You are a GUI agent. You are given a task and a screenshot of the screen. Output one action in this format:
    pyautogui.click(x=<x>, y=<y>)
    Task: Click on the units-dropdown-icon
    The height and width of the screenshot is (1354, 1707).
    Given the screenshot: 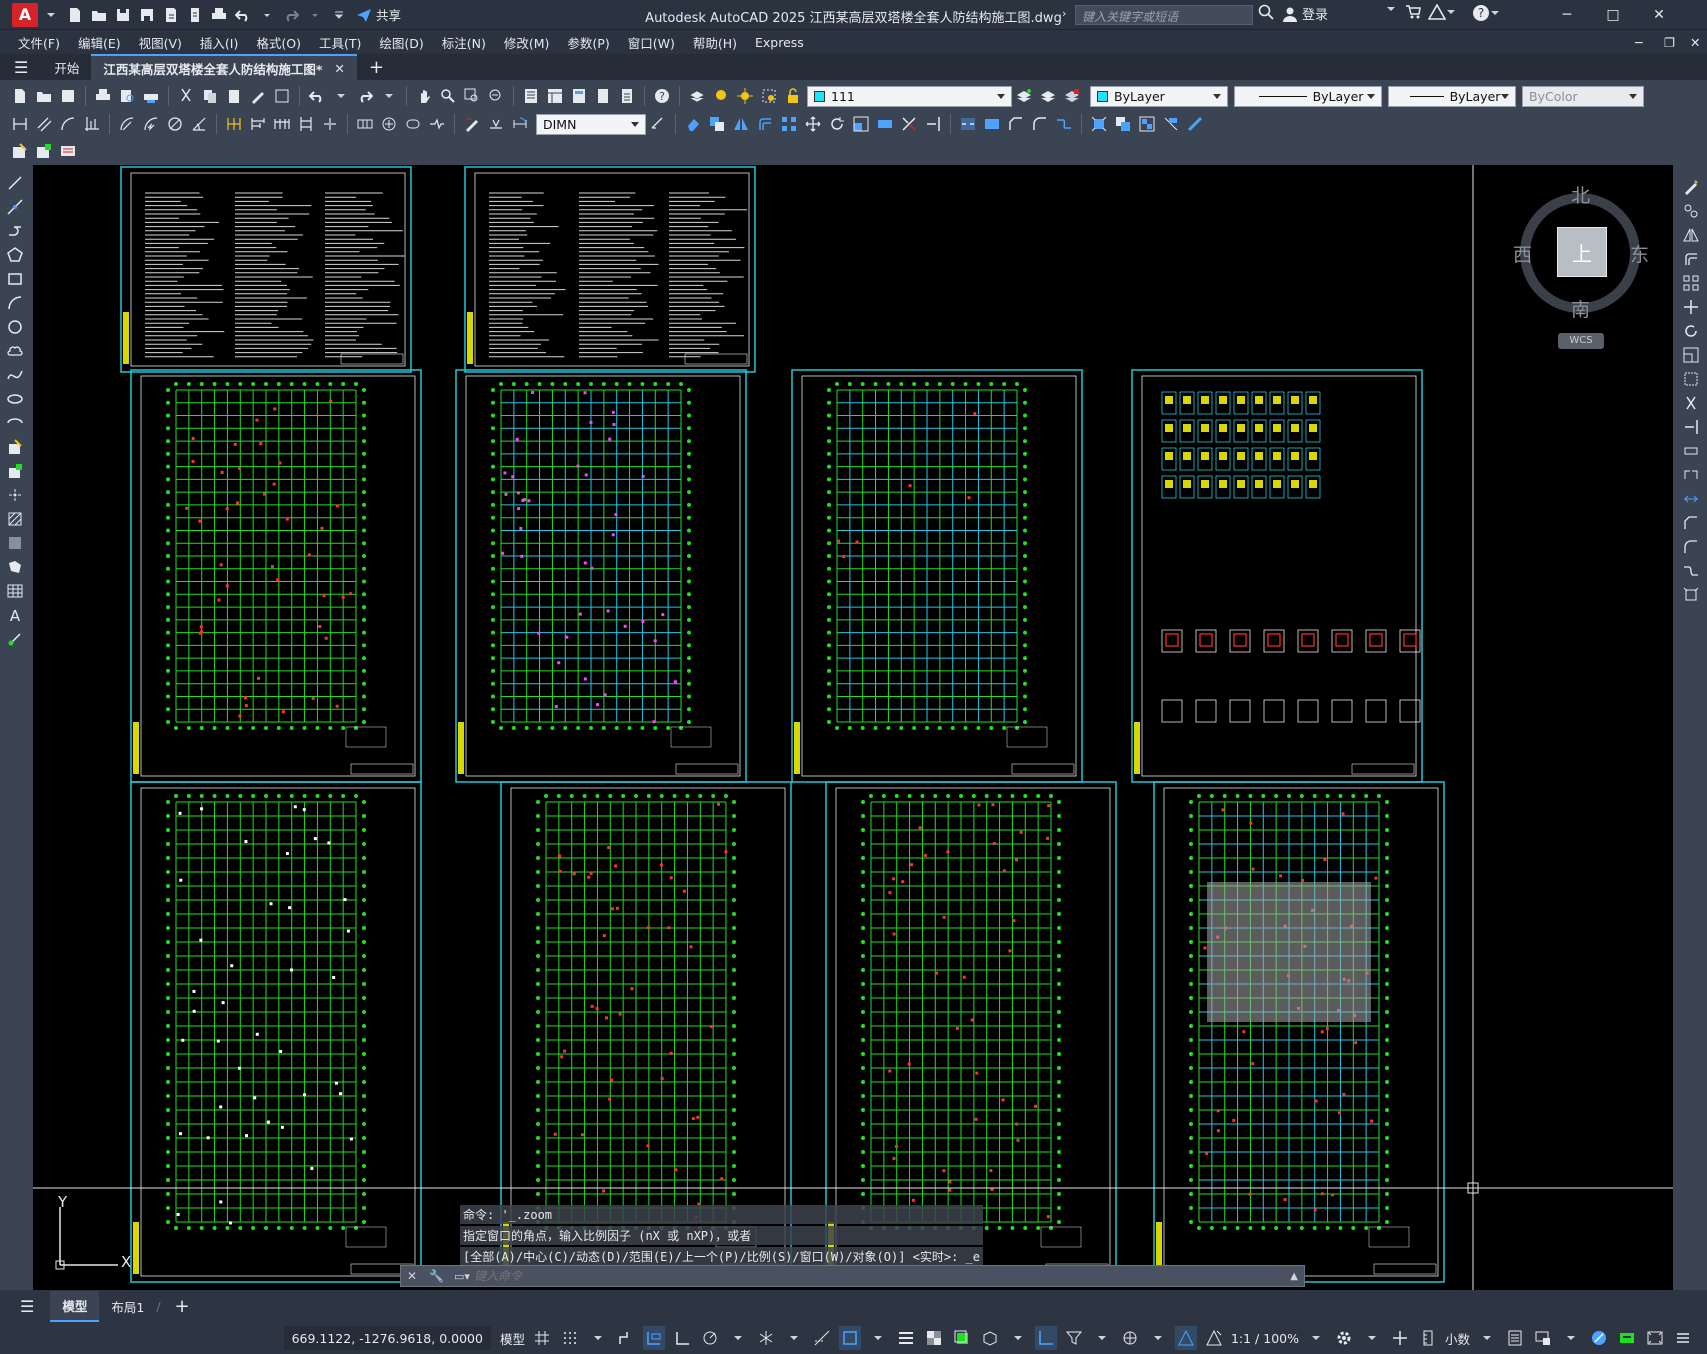 What is the action you would take?
    pyautogui.click(x=1487, y=1338)
    